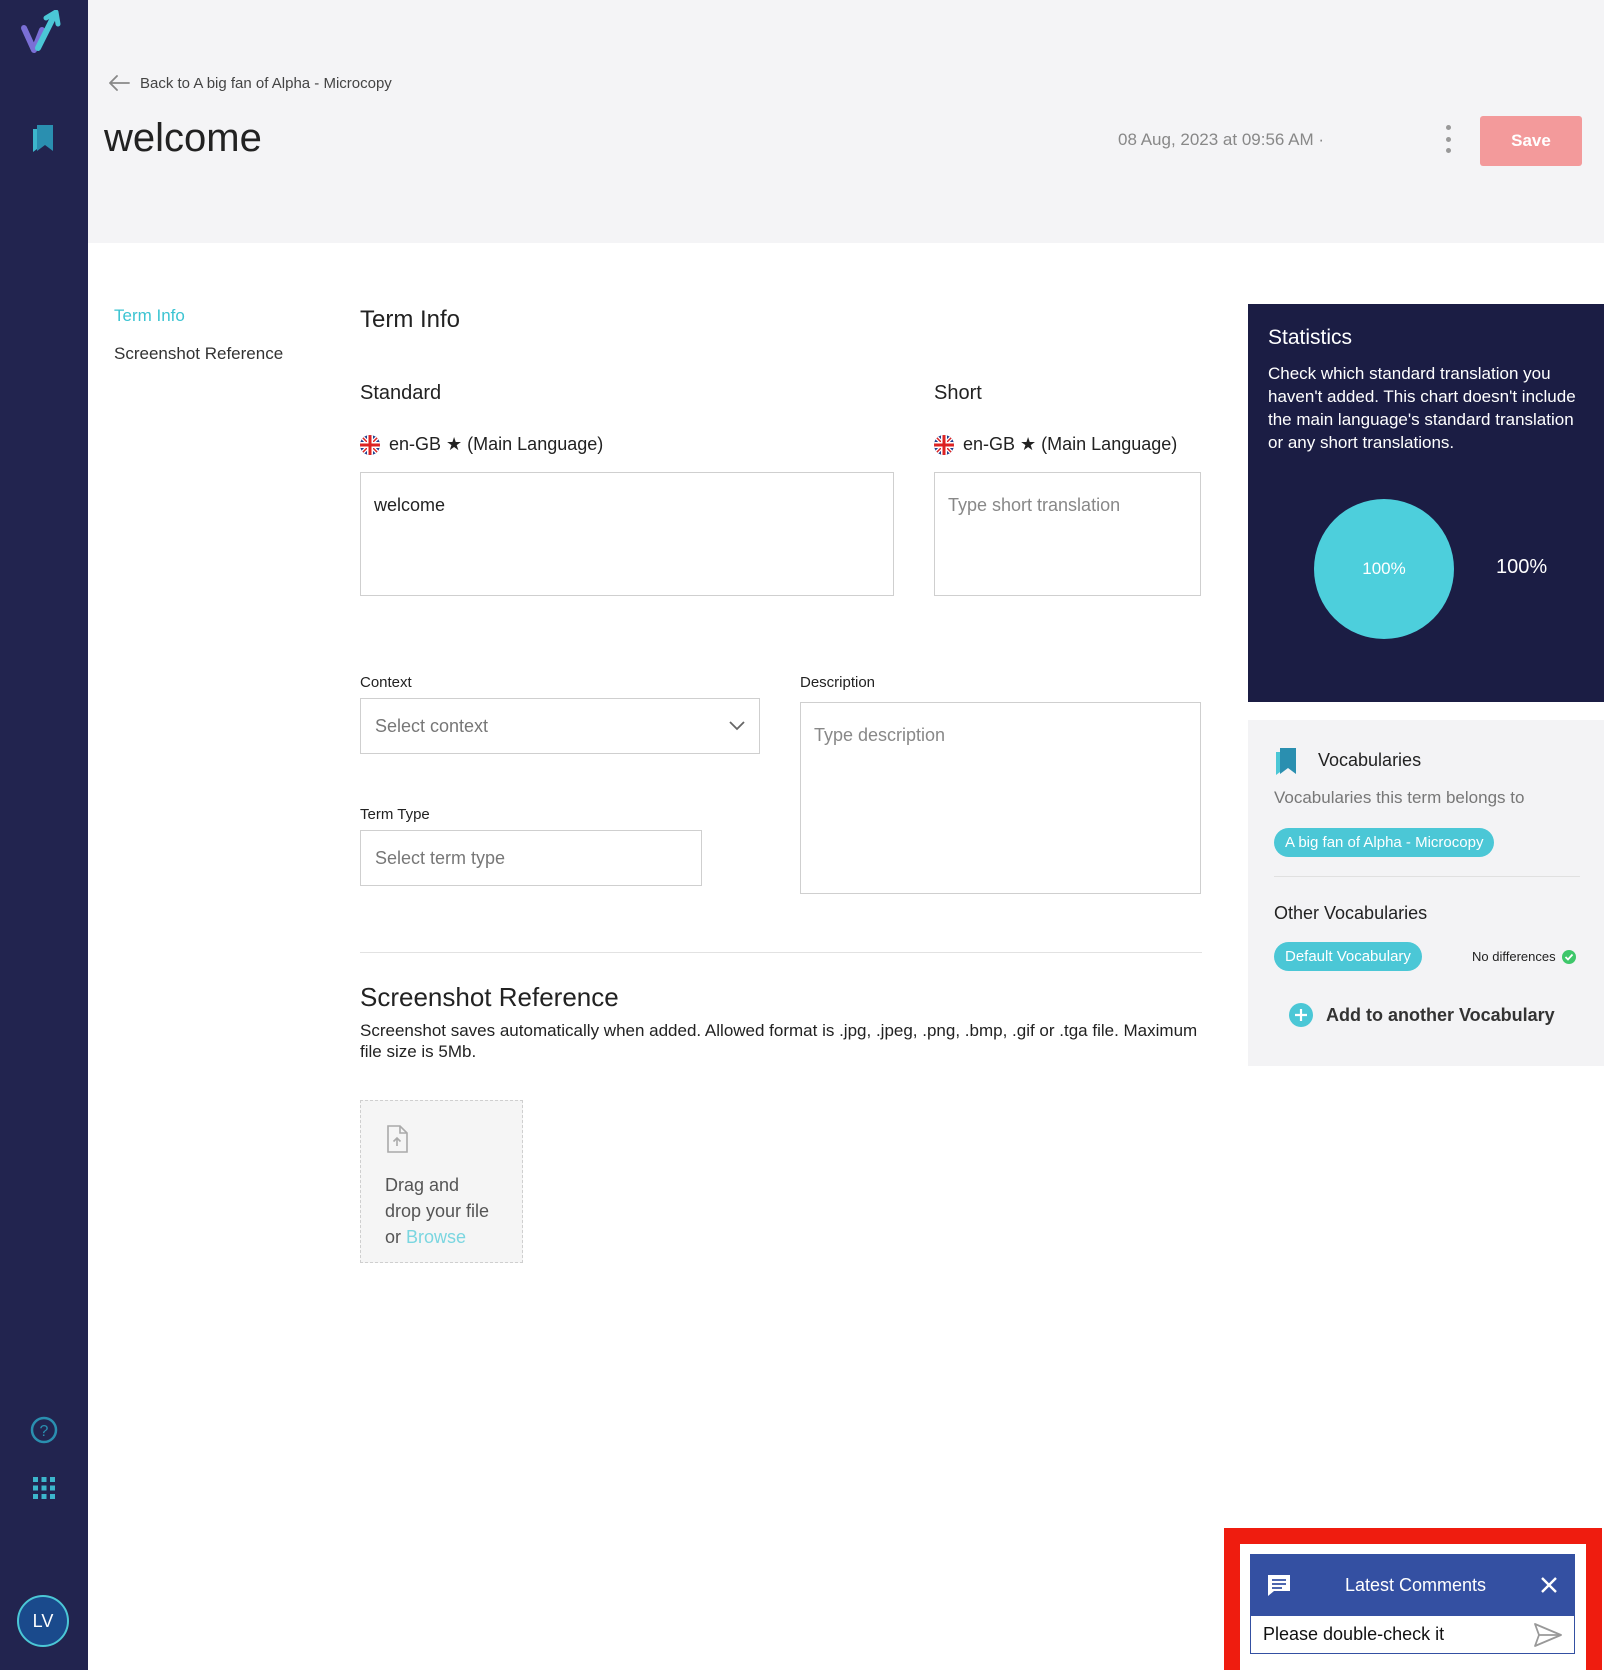 The height and width of the screenshot is (1670, 1604). What do you see at coordinates (1440, 1014) in the screenshot?
I see `add-vocabulary-label: Add to another Vocabulary` at bounding box center [1440, 1014].